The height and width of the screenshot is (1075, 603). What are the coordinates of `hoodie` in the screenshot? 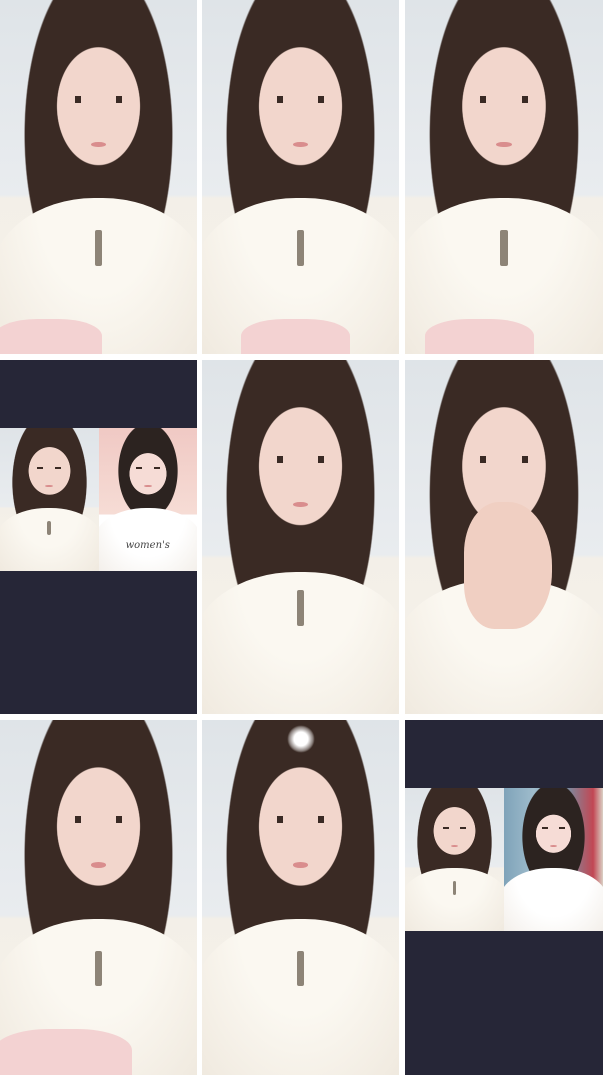 It's located at (300, 996).